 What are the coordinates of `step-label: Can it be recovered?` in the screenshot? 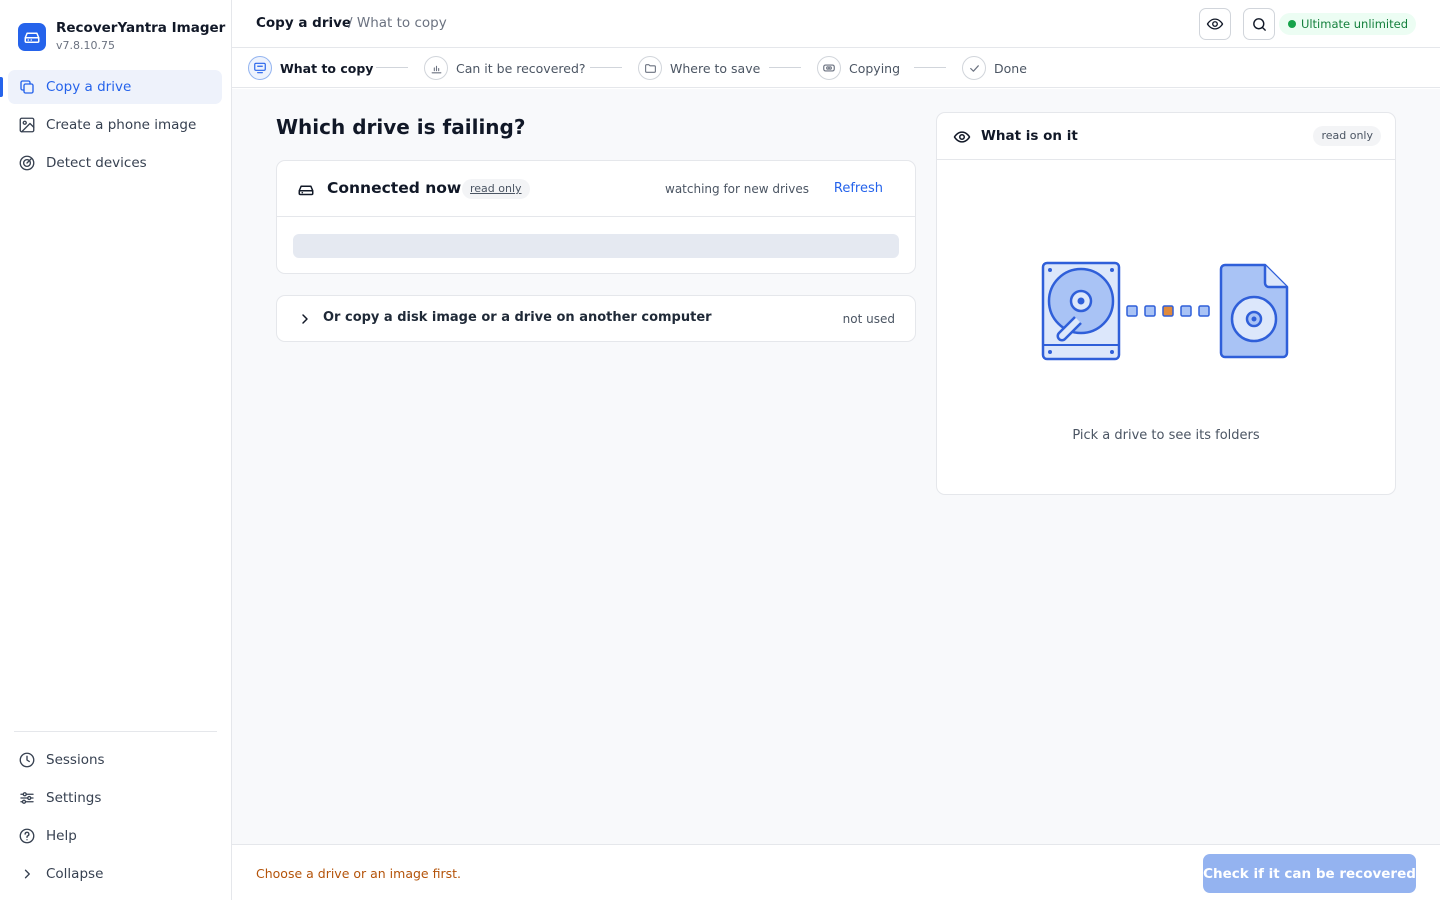 It's located at (521, 68).